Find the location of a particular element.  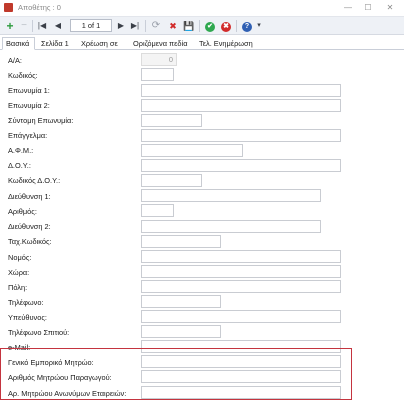

code-field is located at coordinates (157, 74).